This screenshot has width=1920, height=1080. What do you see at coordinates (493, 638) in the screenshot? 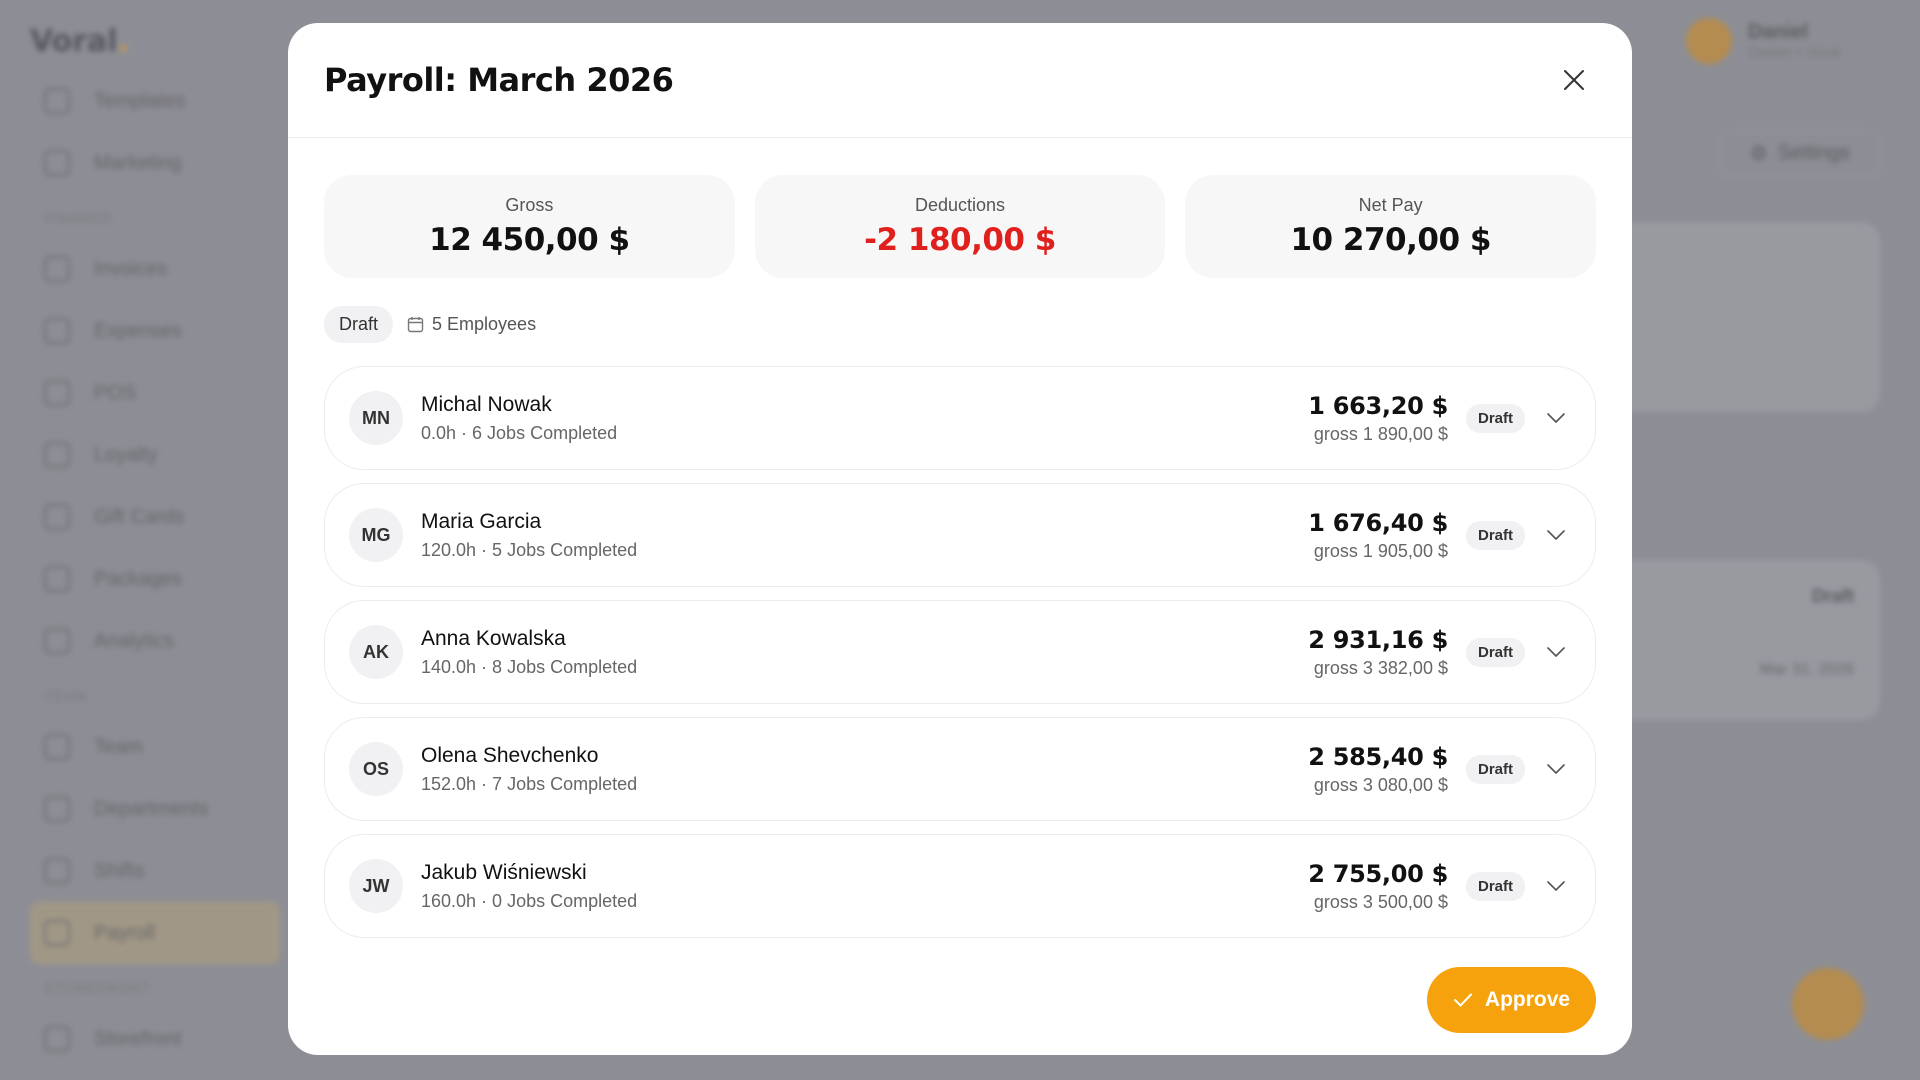
I see `employee-name: Anna Kowalska` at bounding box center [493, 638].